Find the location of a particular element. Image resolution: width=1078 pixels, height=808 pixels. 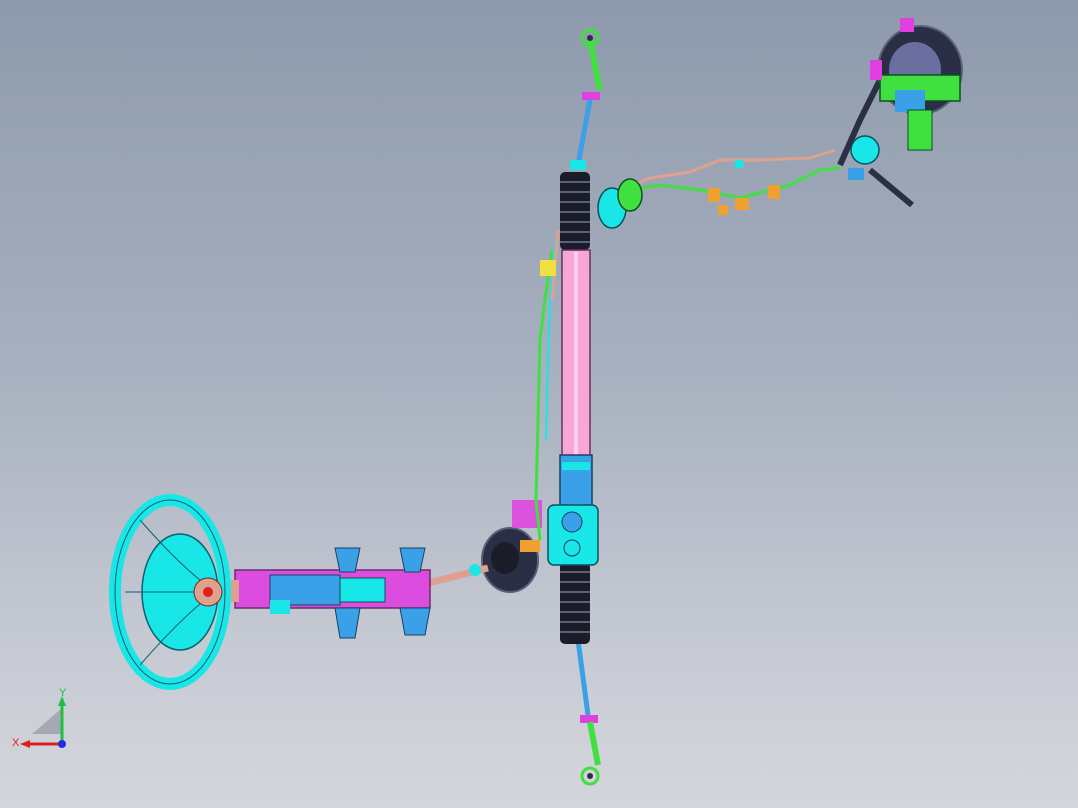

coordinate-triad: Y X is located at coordinates (39, 718).